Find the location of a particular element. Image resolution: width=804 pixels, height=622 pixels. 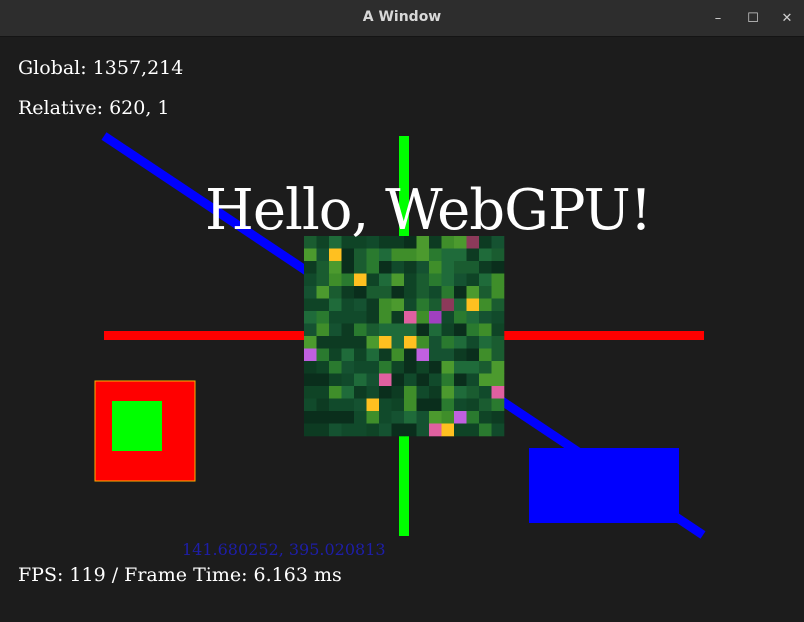

window-title: A Window is located at coordinates (402, 17).